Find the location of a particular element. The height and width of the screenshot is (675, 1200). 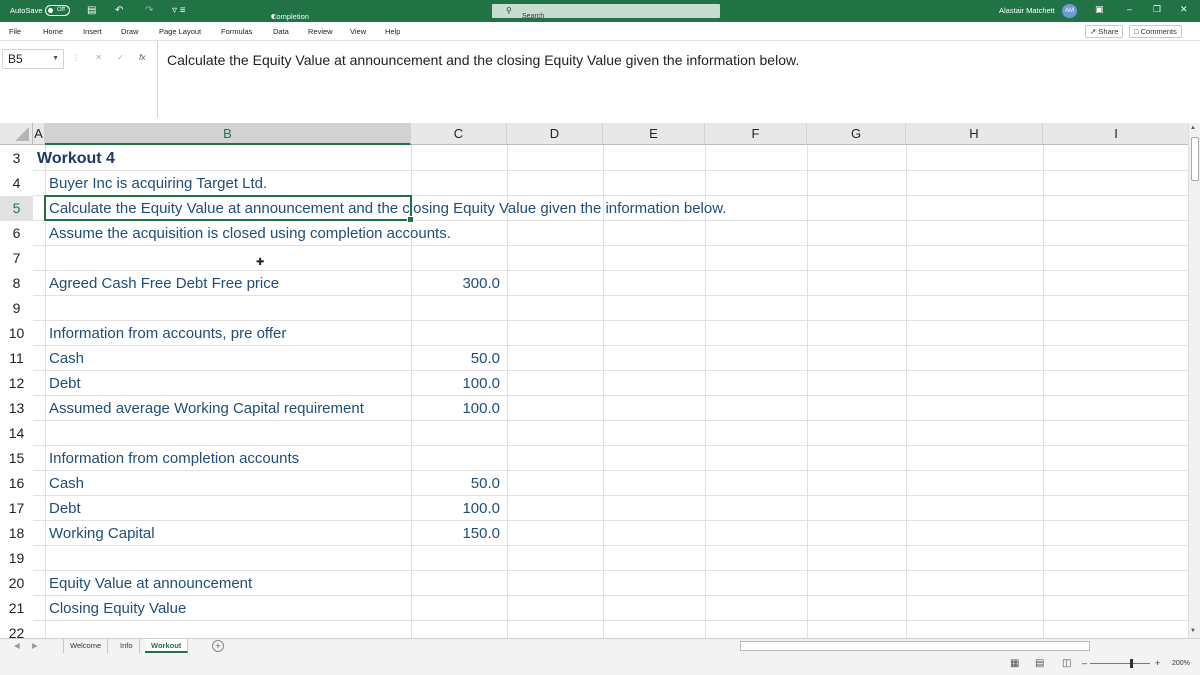

enter-icon: ✓ is located at coordinates (120, 57).